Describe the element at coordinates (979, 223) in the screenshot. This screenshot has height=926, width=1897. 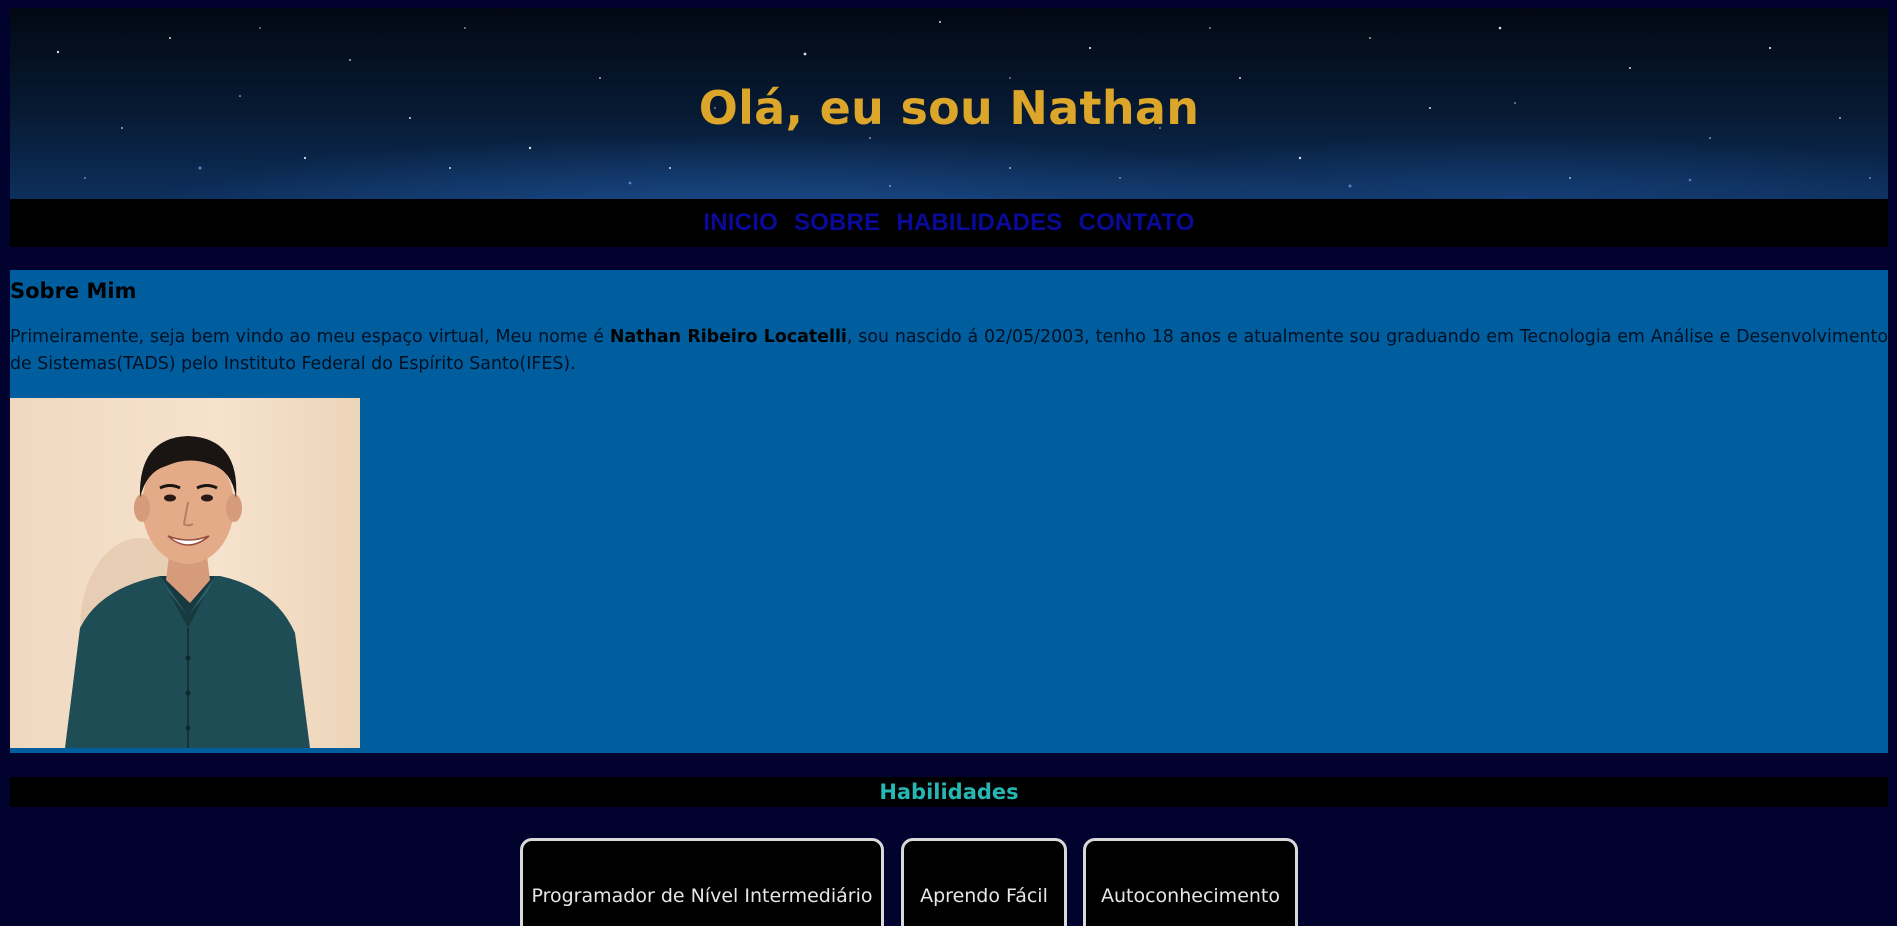
I see `nav-link-habilidades: HABILIDADES` at that location.